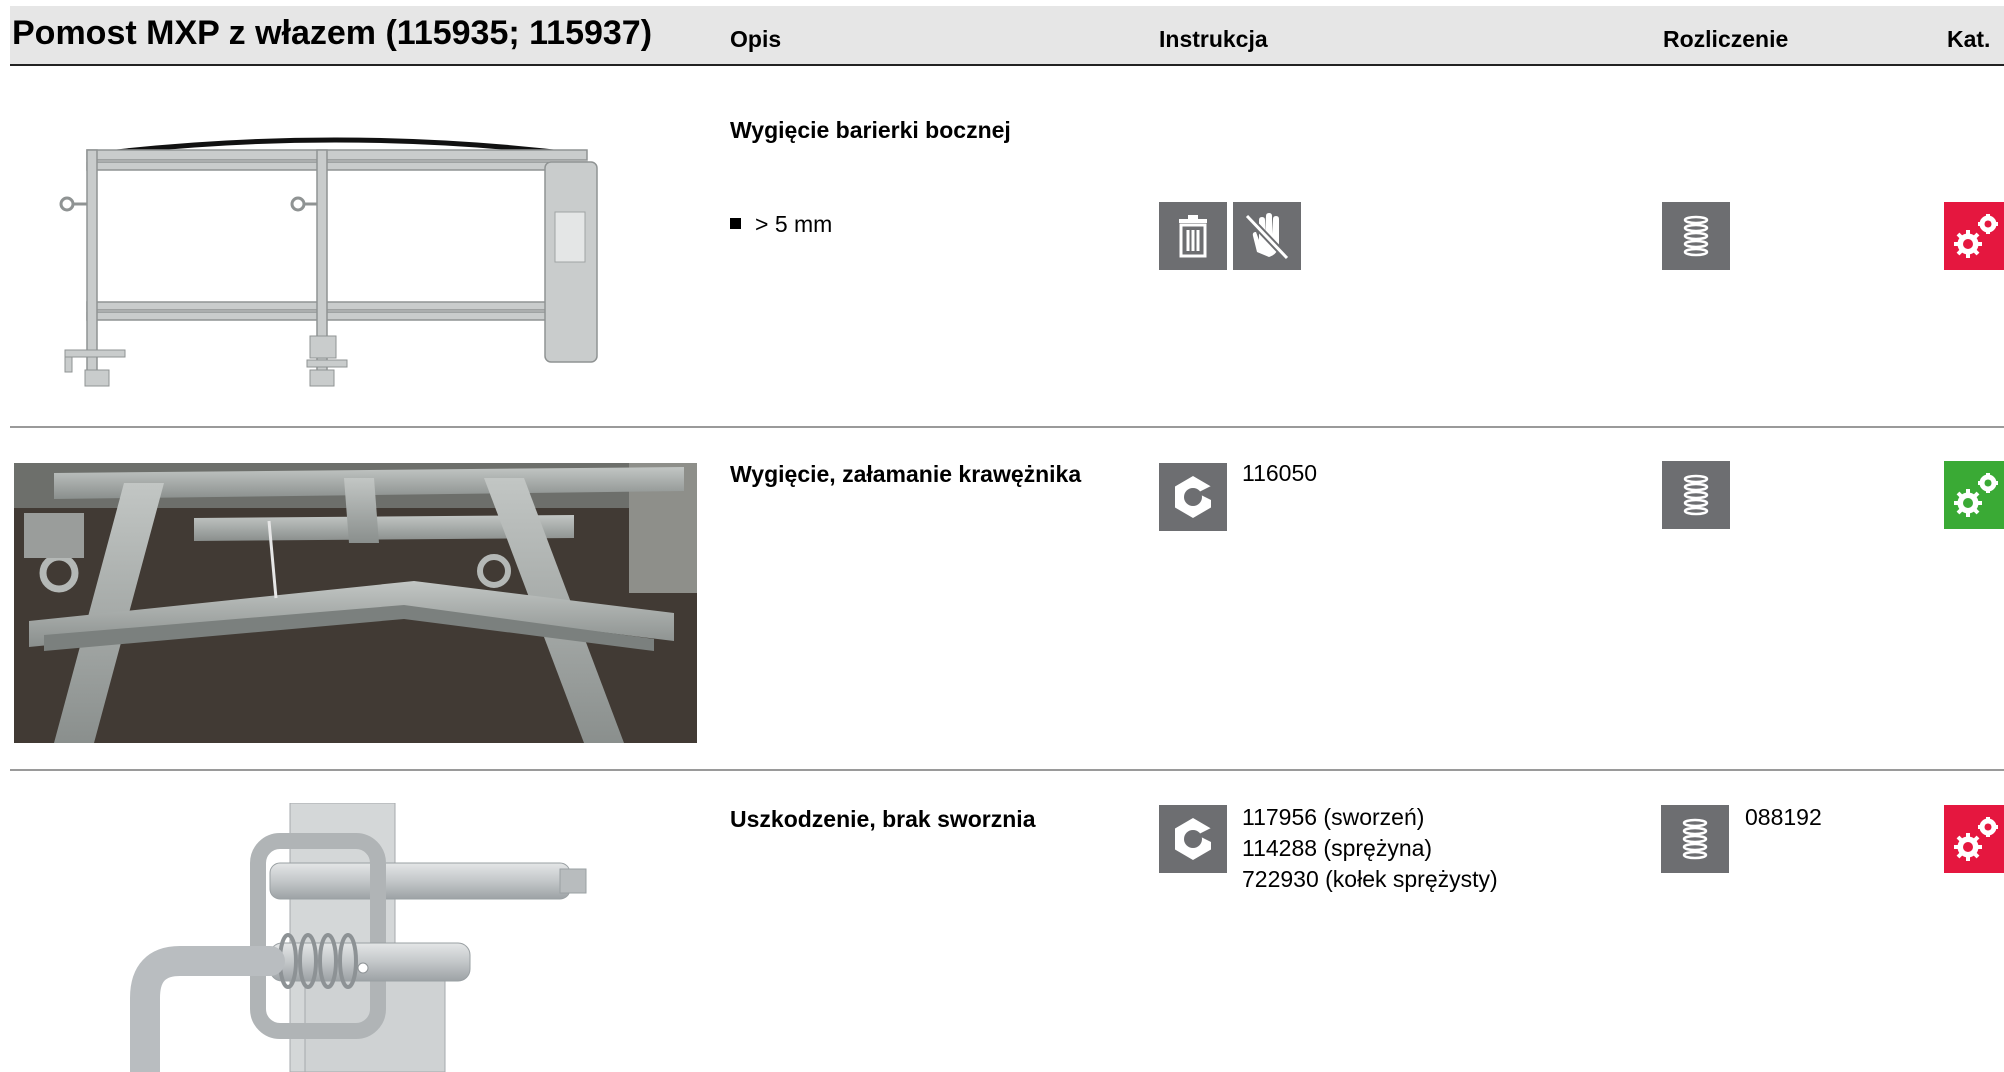 The width and height of the screenshot is (2004, 1072). Describe the element at coordinates (1193, 236) in the screenshot. I see `trash-icon` at that location.